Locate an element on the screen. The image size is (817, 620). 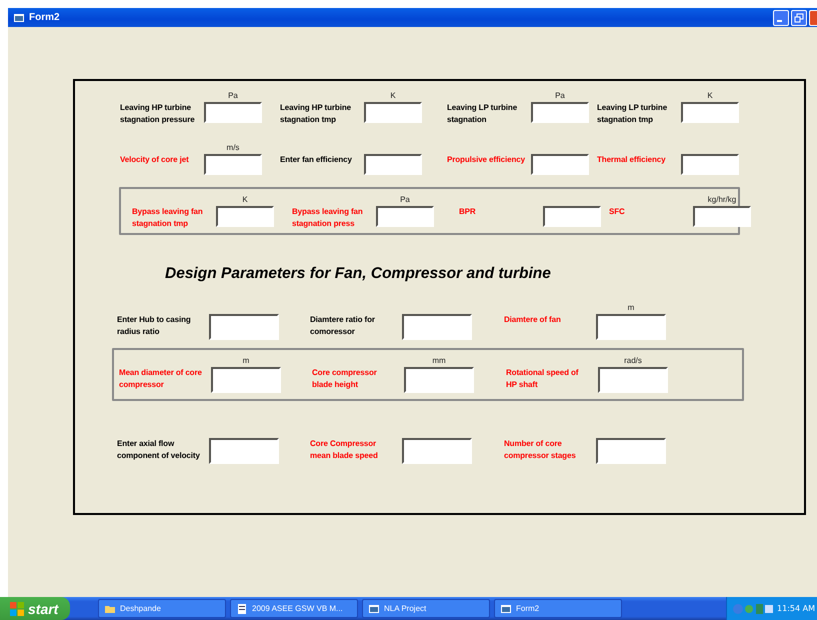
taskbar-button: Deshpande is located at coordinates (162, 608).